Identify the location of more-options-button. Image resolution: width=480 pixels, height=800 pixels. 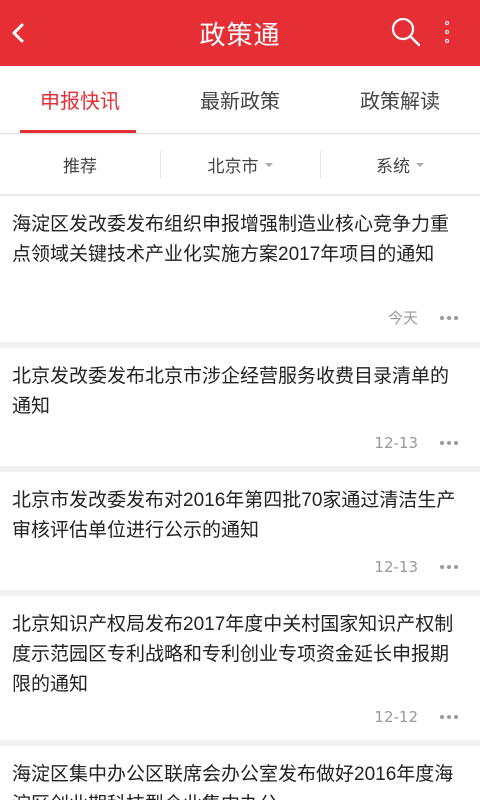
(447, 32).